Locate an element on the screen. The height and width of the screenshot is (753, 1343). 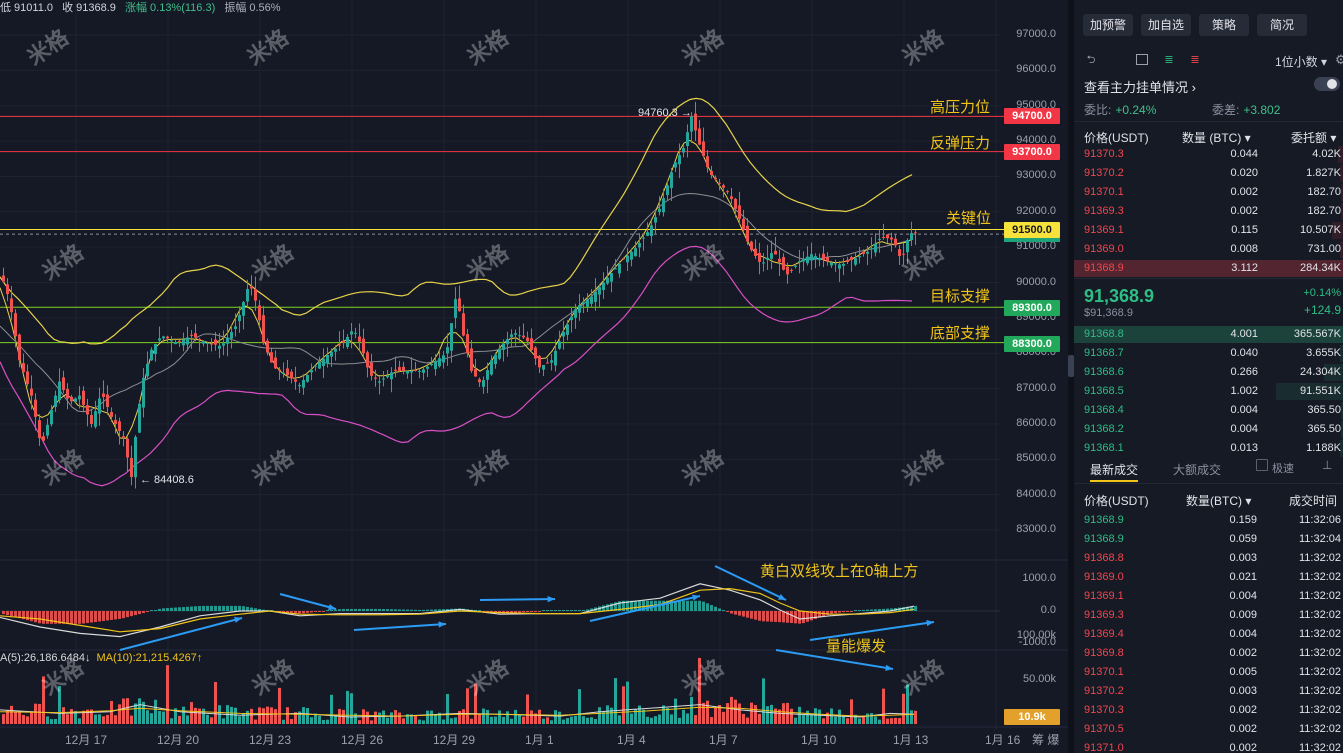
ask-row: 91370.2 0.020 1.827K is located at coordinates (1208, 173).